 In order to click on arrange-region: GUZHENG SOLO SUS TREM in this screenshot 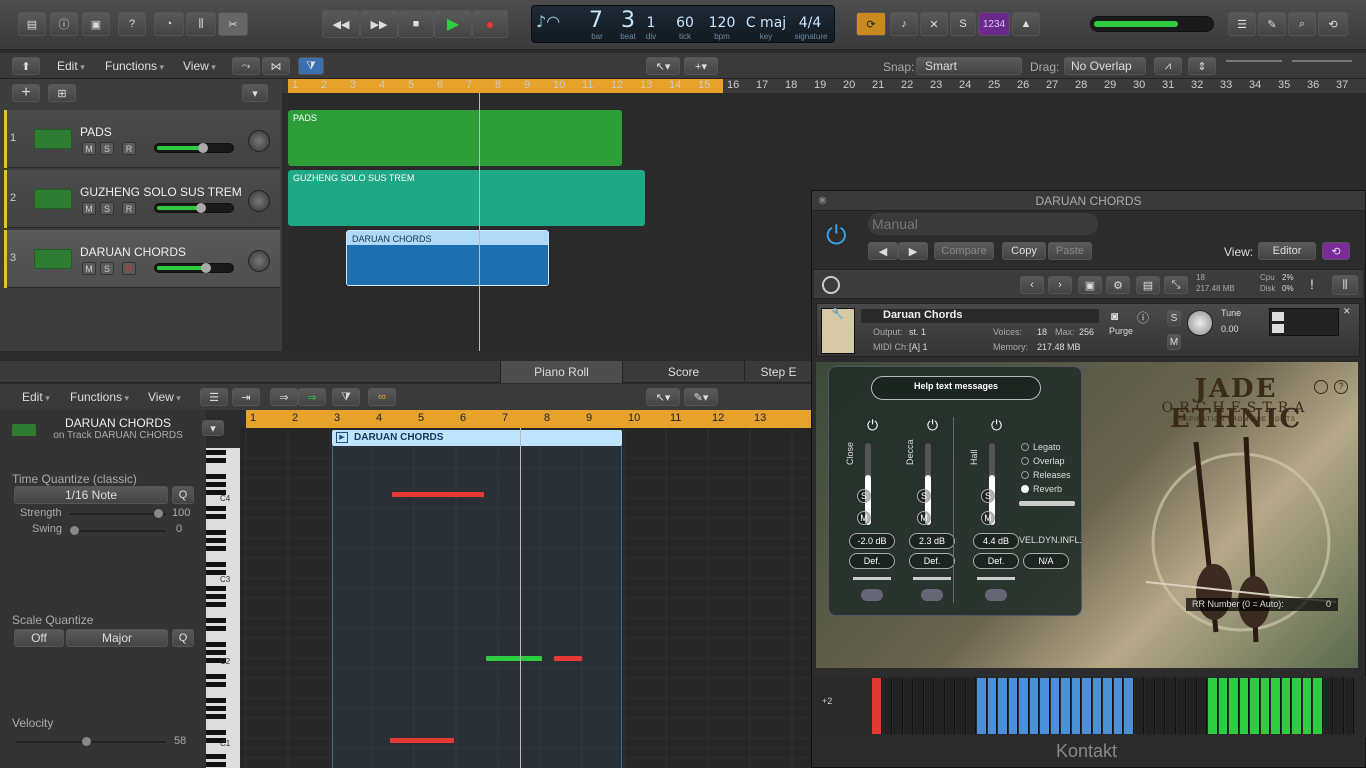, I will do `click(466, 198)`.